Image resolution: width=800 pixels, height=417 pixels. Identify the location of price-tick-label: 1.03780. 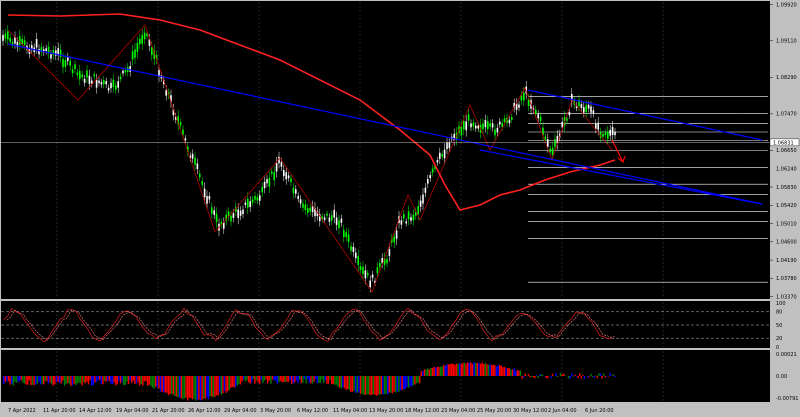
(786, 279).